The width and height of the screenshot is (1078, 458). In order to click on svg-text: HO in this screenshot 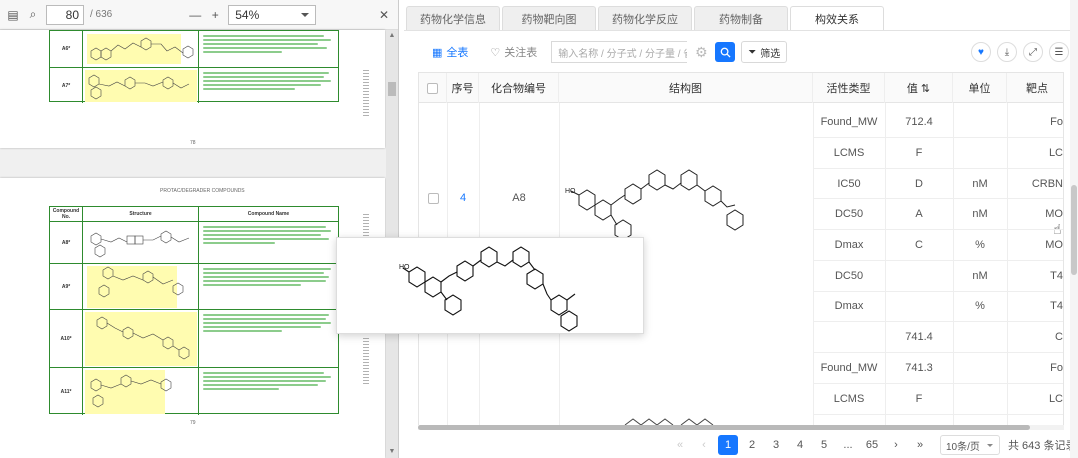, I will do `click(404, 267)`.